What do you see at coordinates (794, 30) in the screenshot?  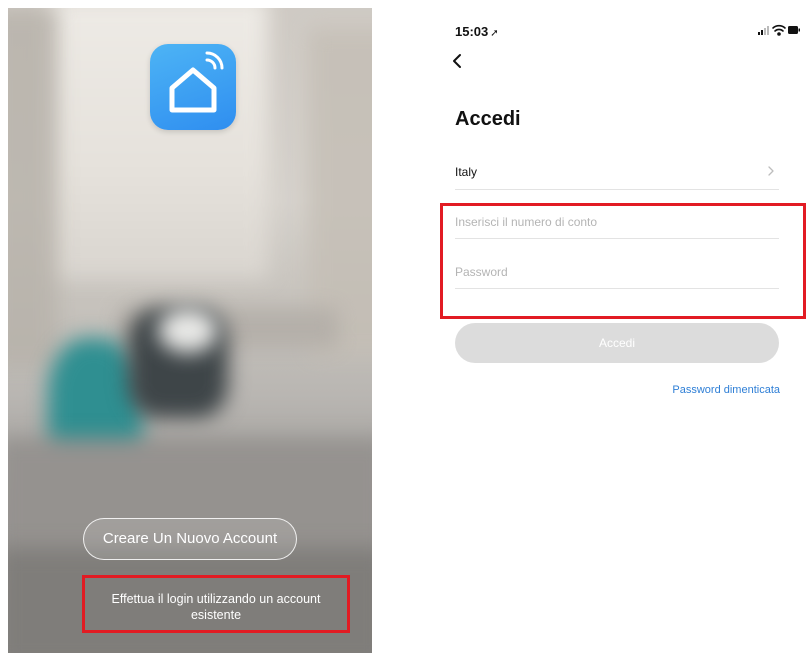 I see `battery-icon` at bounding box center [794, 30].